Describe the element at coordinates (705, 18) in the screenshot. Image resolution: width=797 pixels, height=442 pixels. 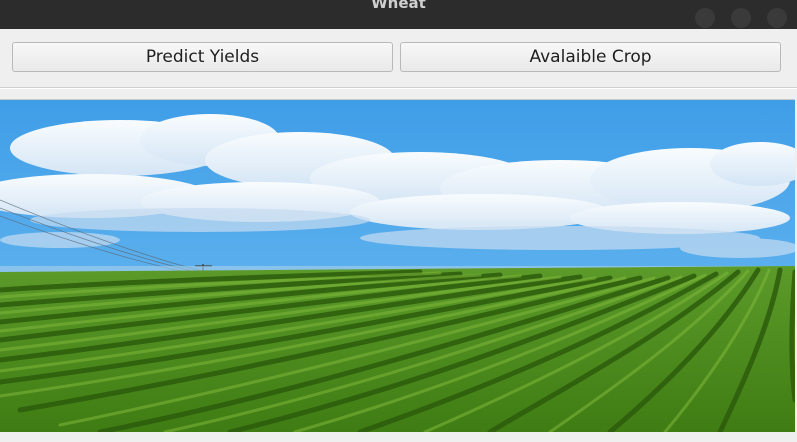
I see `minimize-button` at that location.